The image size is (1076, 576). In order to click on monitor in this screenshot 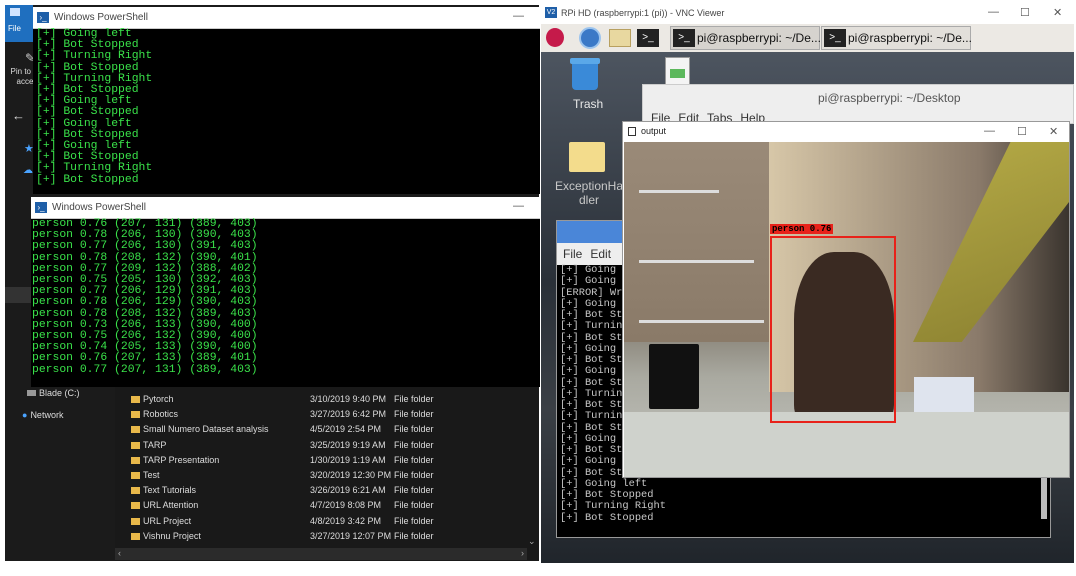, I will do `click(674, 376)`.